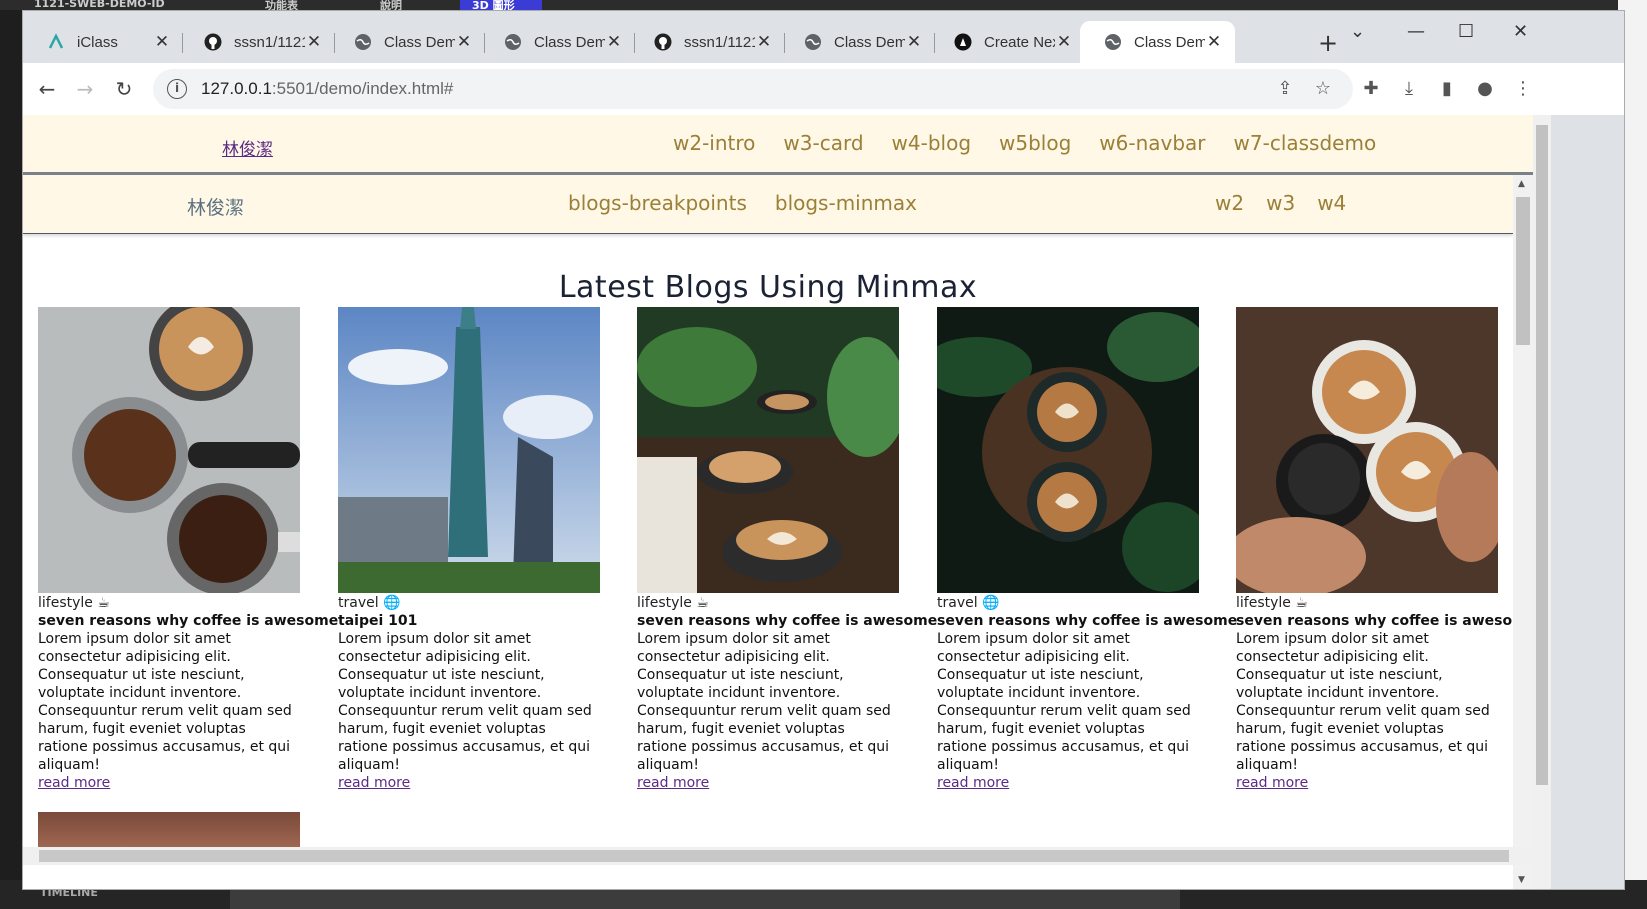 The height and width of the screenshot is (909, 1647). What do you see at coordinates (169, 450) in the screenshot?
I see `card-image-coffee-portafilters` at bounding box center [169, 450].